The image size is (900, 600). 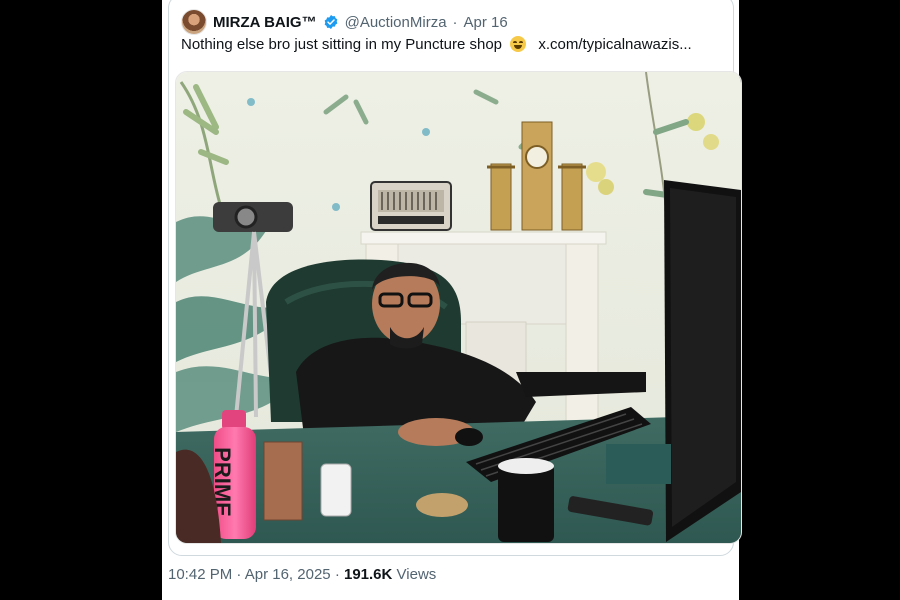 I want to click on tweet-date: Apr 16, so click(x=486, y=22).